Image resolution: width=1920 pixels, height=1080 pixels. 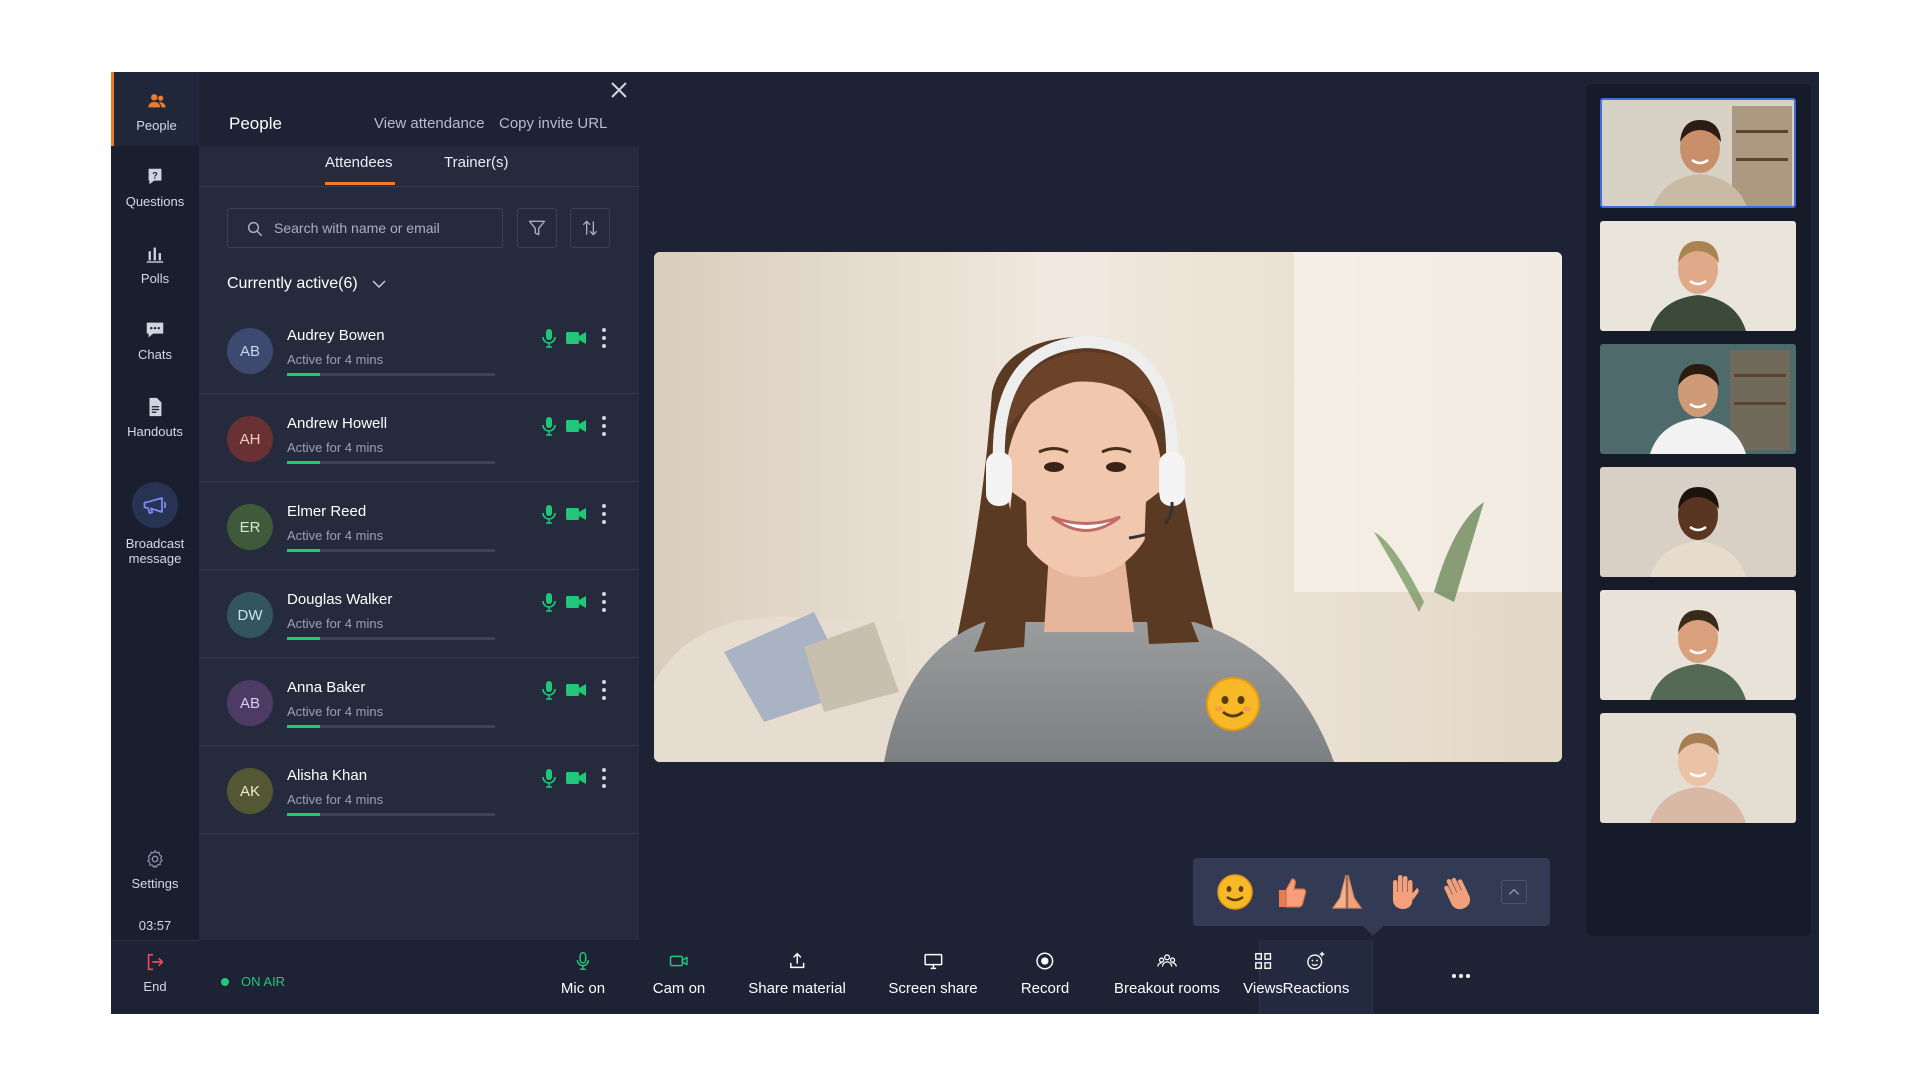 What do you see at coordinates (1461, 976) in the screenshot?
I see `more-options-icon` at bounding box center [1461, 976].